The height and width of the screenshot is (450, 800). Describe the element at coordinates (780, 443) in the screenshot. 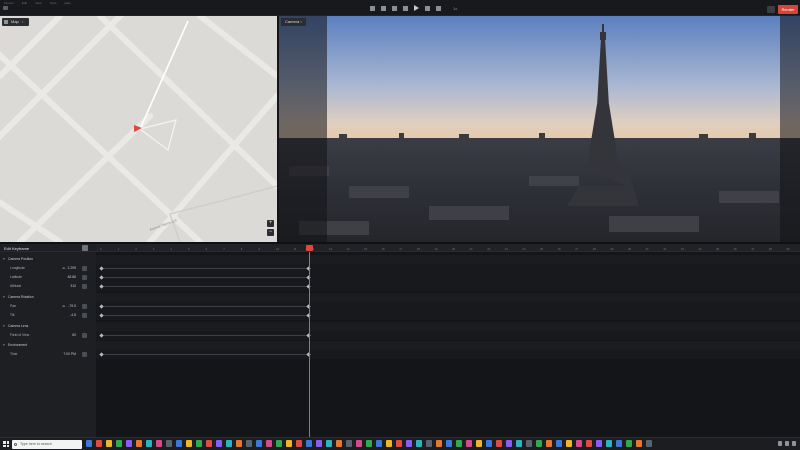

I see `network-icon` at that location.